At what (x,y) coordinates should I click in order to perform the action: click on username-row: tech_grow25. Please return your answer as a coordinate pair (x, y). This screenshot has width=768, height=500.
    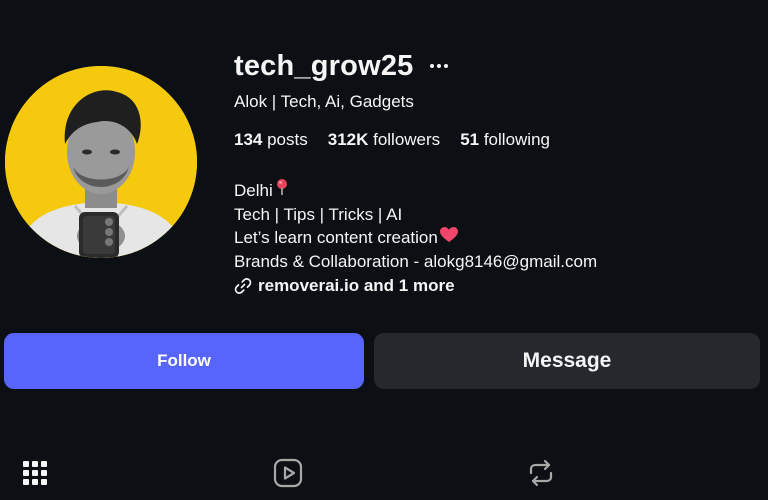
    Looking at the image, I should click on (342, 66).